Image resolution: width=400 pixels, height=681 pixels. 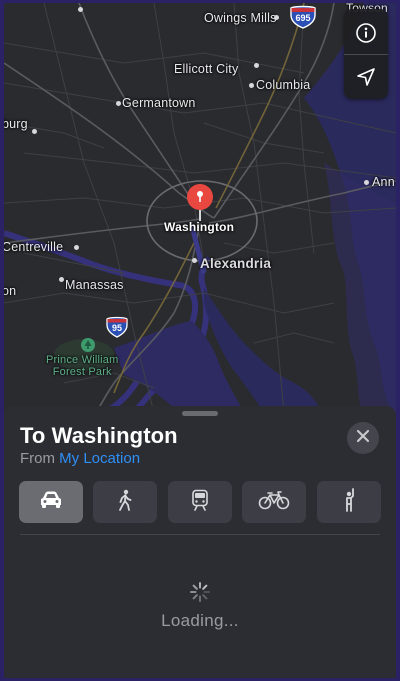 What do you see at coordinates (200, 205) in the screenshot?
I see `destination-pin` at bounding box center [200, 205].